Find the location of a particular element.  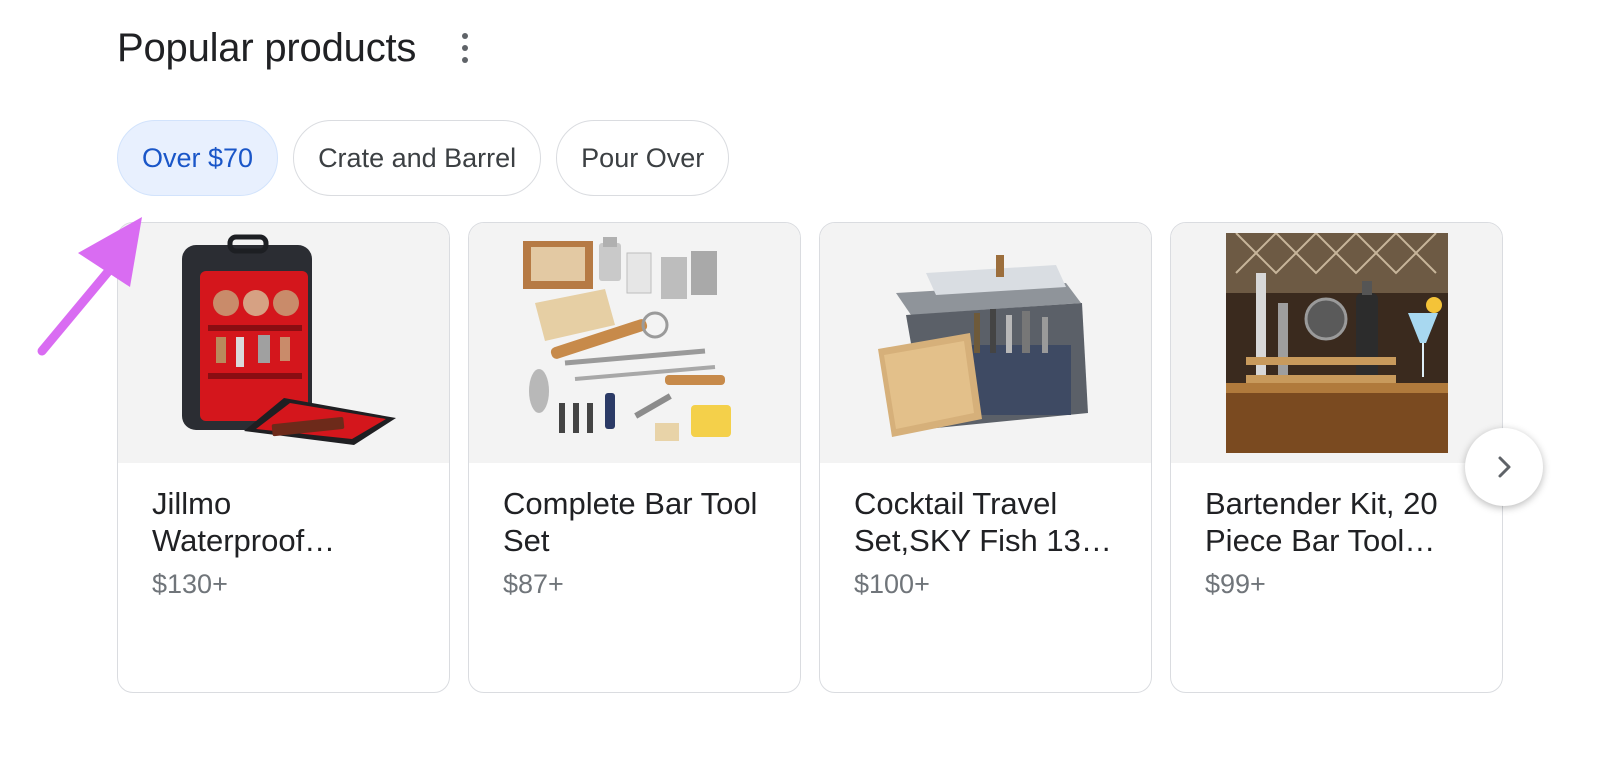

annotation-arrow-icon is located at coordinates (89, 286).